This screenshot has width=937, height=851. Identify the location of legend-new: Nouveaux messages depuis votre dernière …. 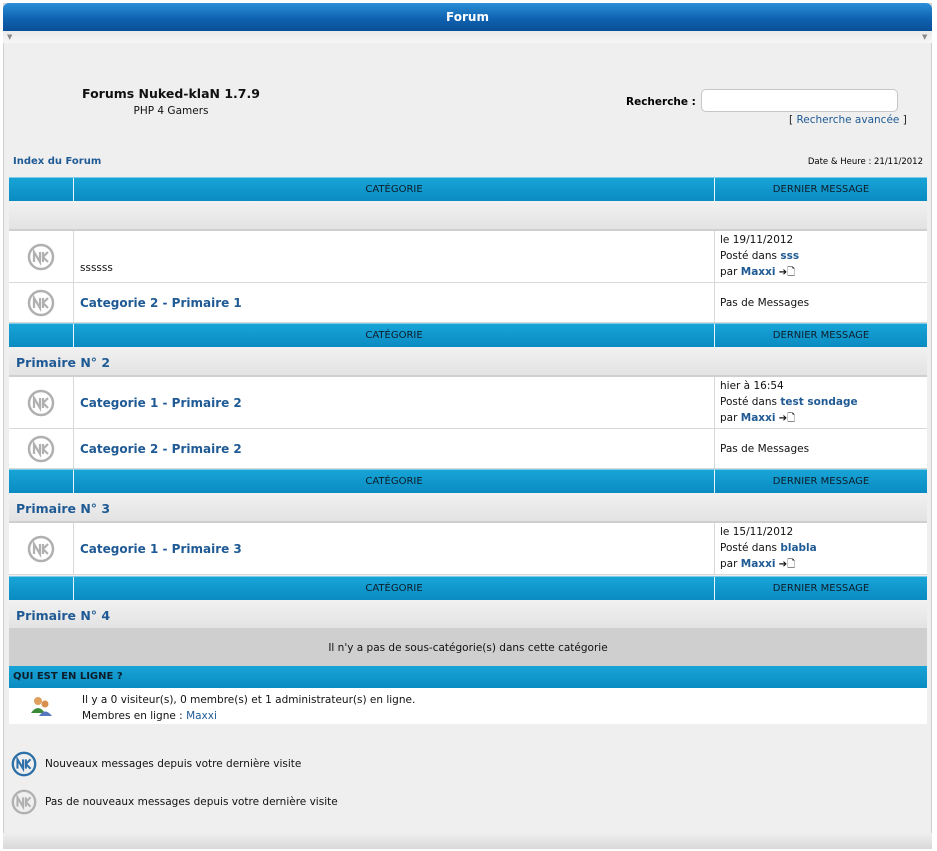
(155, 764).